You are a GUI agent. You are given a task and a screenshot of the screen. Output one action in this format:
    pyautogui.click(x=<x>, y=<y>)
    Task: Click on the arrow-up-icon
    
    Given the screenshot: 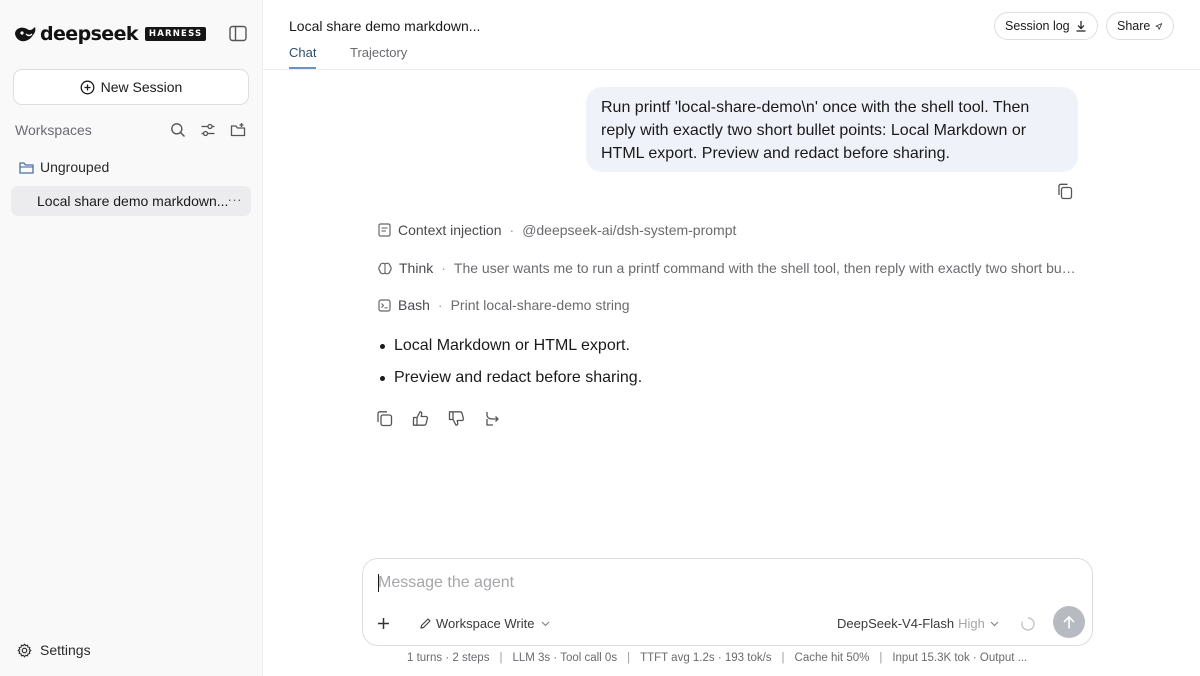 What is the action you would take?
    pyautogui.click(x=1069, y=621)
    